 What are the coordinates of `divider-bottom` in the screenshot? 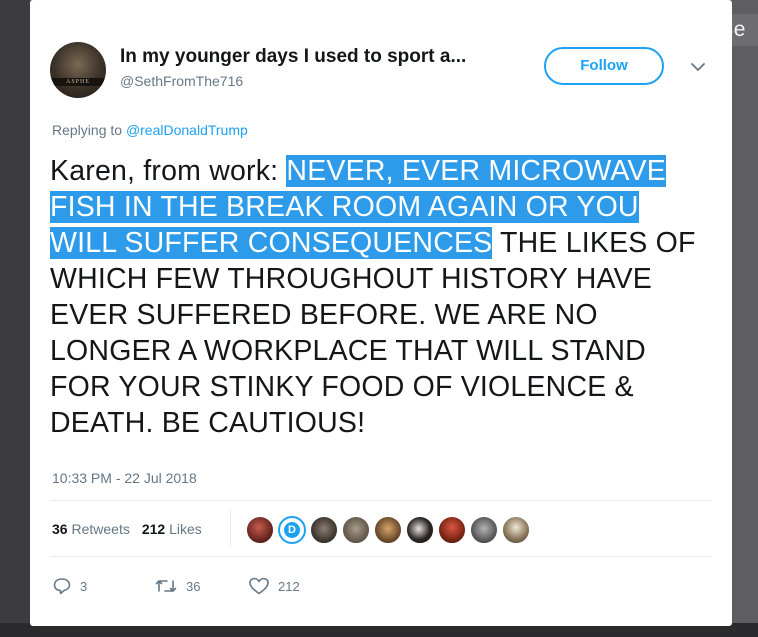 It's located at (381, 556).